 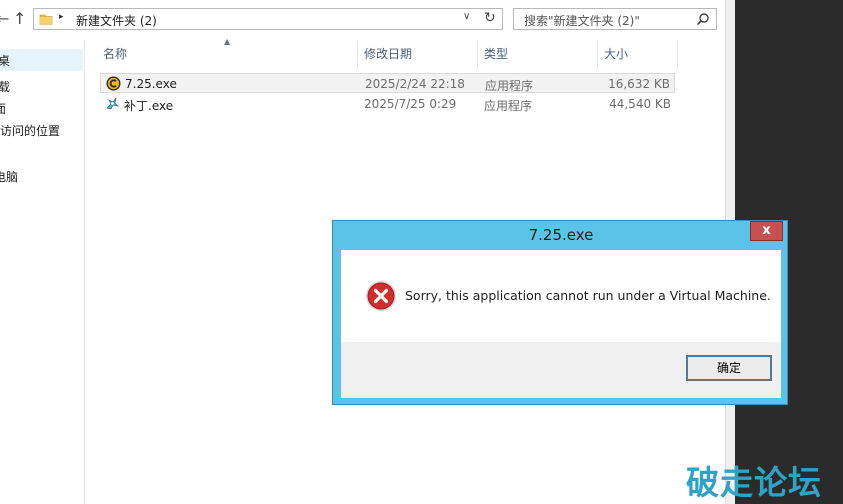 What do you see at coordinates (490, 18) in the screenshot?
I see `refresh-icon: ↻` at bounding box center [490, 18].